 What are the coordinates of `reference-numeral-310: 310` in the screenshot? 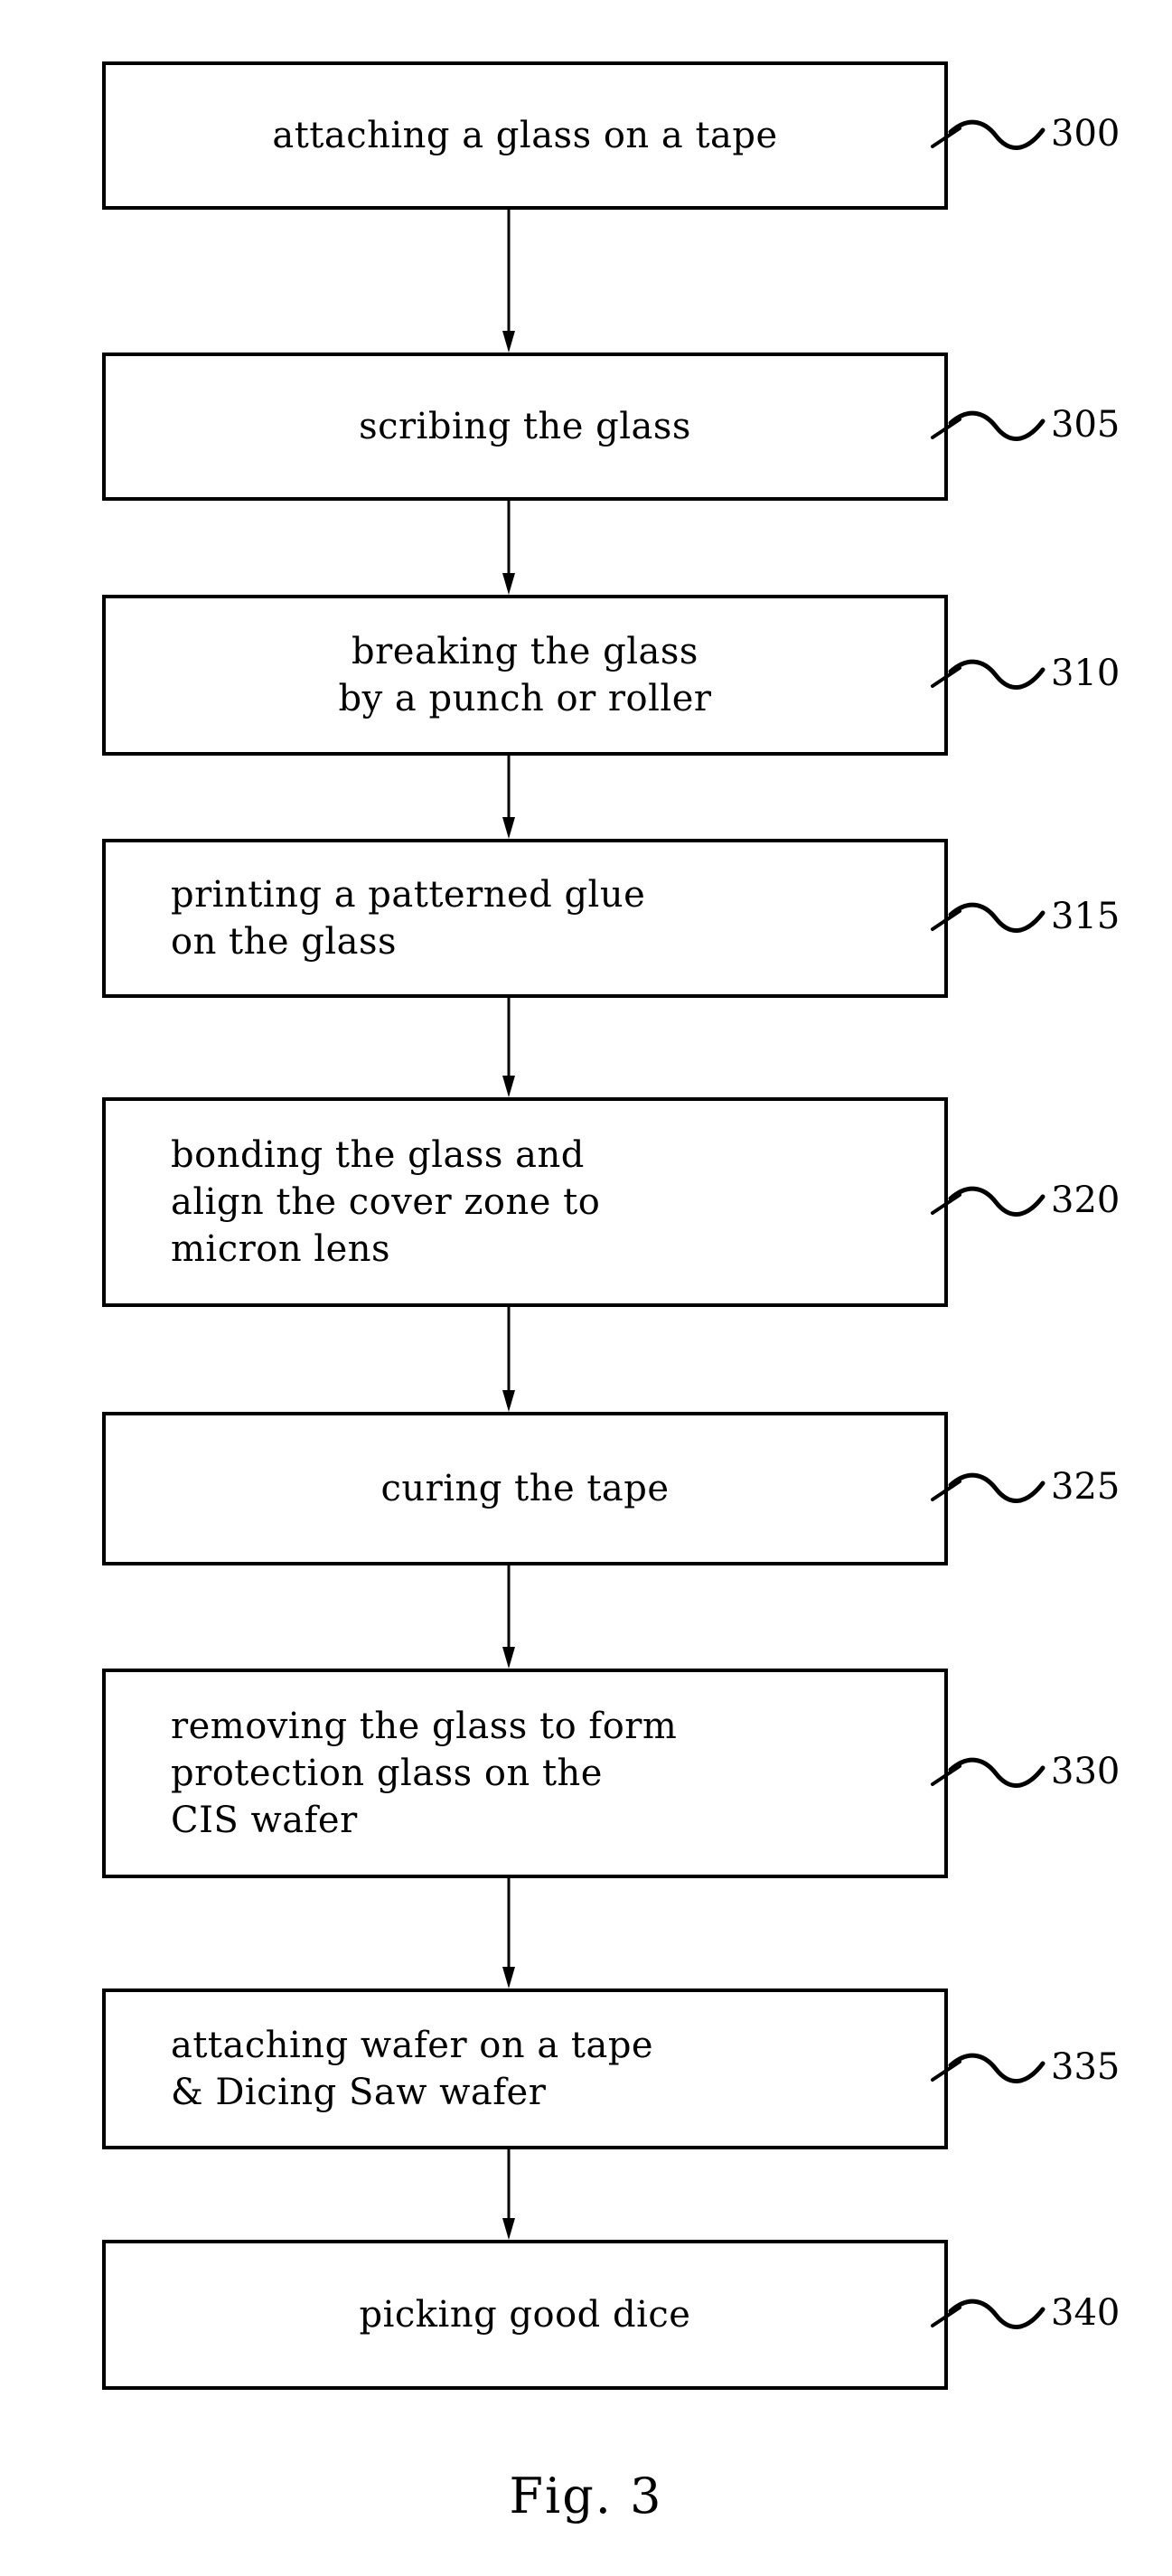 It's located at (1085, 674).